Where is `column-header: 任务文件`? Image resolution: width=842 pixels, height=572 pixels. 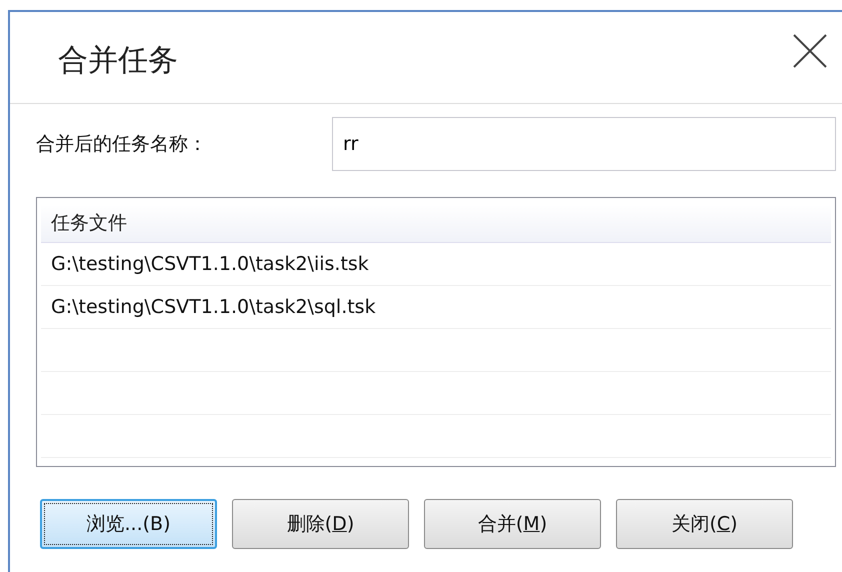 column-header: 任务文件 is located at coordinates (84, 223).